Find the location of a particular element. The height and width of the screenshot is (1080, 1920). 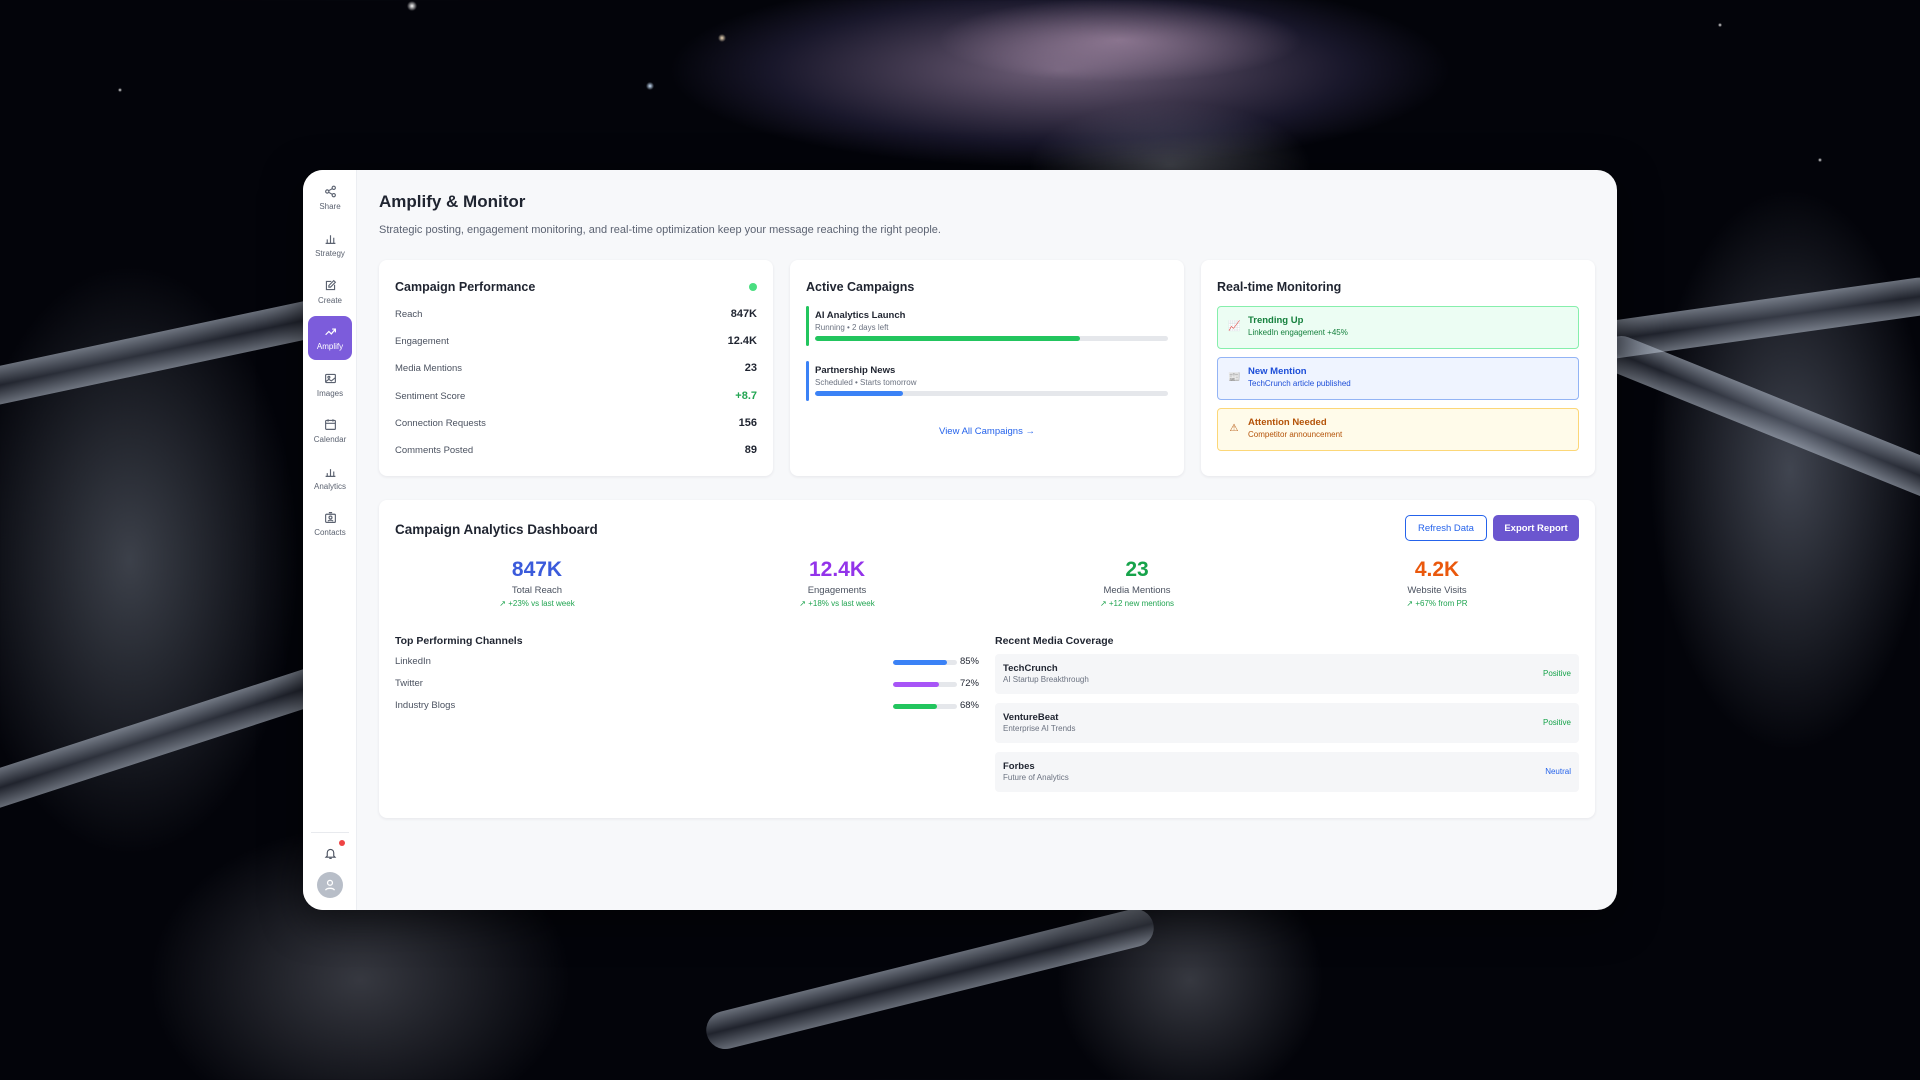

sidebar-item-label: Calendar is located at coordinates (330, 439).